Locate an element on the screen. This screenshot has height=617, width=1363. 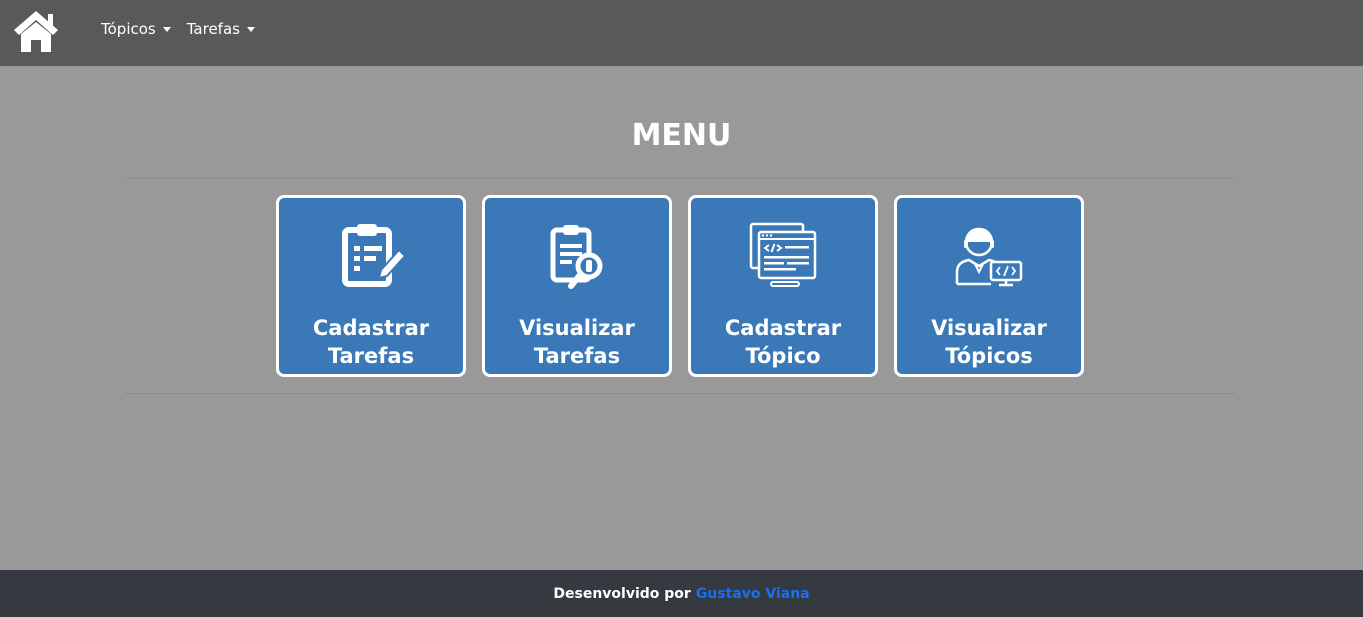
card-cadastrar-topico: Cadastrar Tópico is located at coordinates (783, 286).